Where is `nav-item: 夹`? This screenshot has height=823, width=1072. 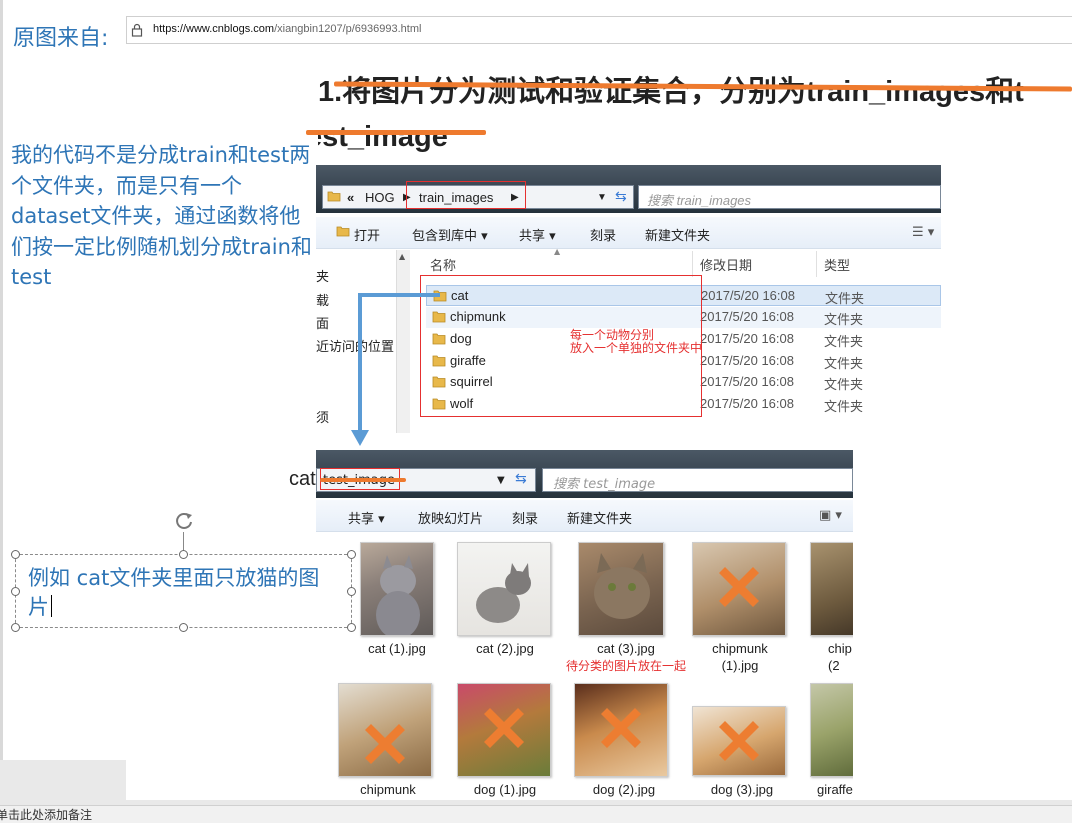
nav-item: 夹 is located at coordinates (323, 277).